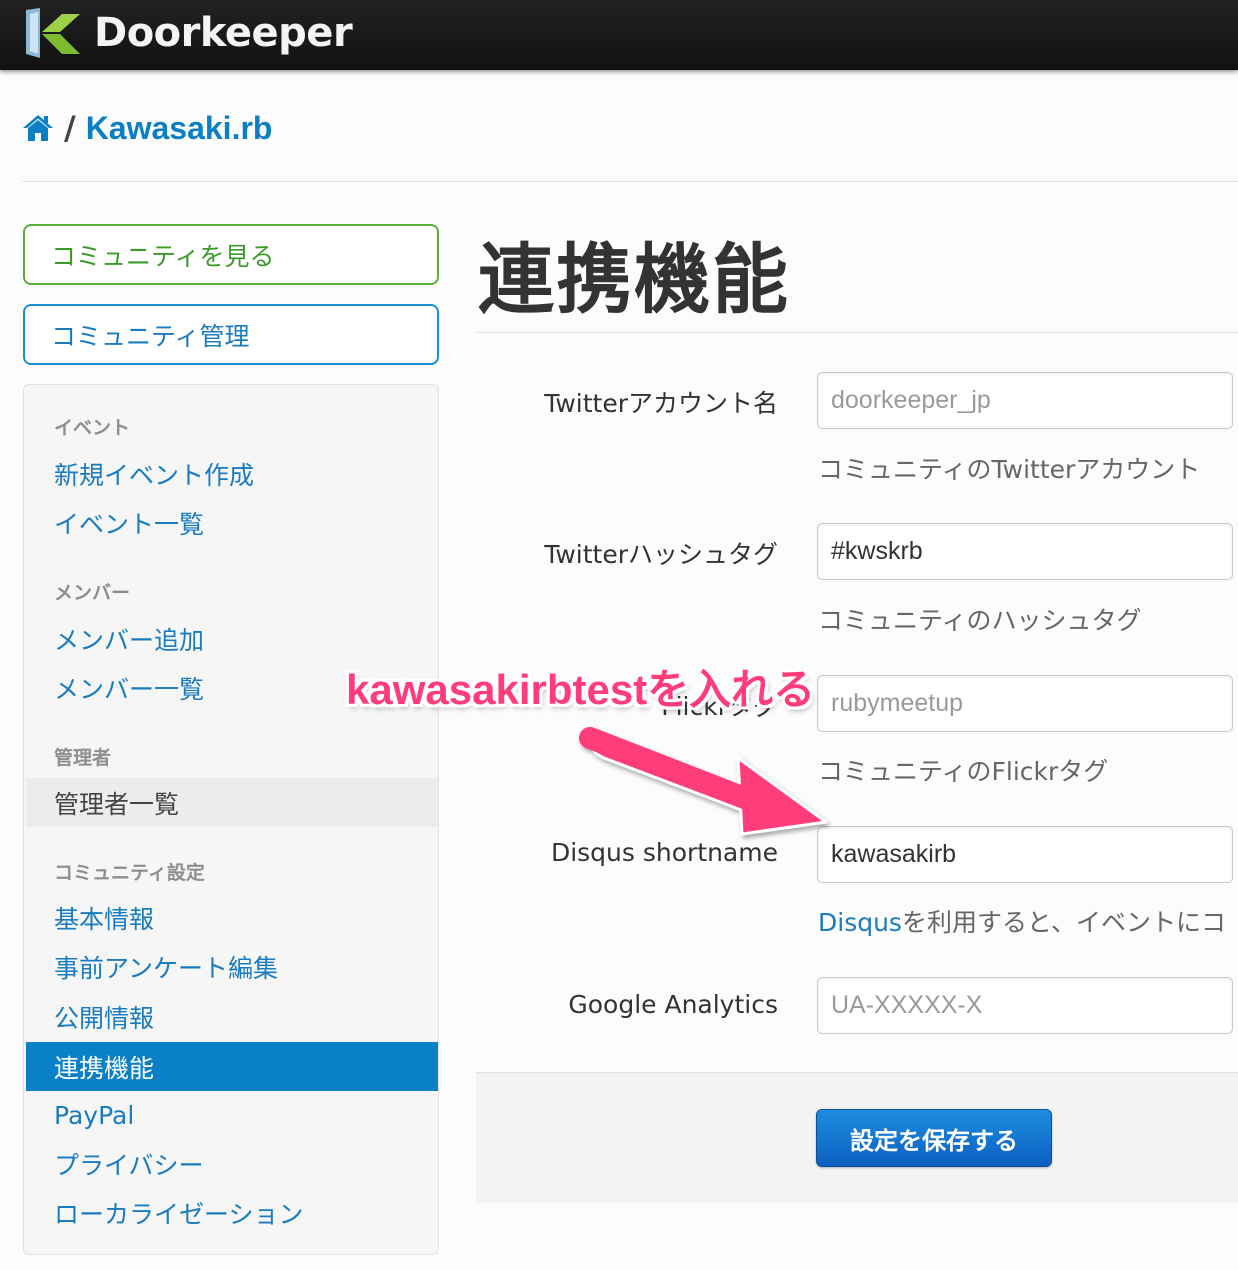 This screenshot has width=1238, height=1270. Describe the element at coordinates (1009, 469) in the screenshot. I see `twitter-account-help: コミュニティのTwitterアカウント` at that location.